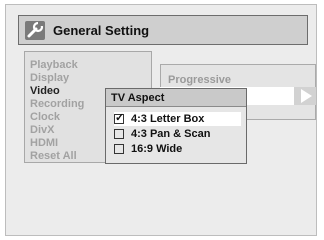 The width and height of the screenshot is (324, 240). I want to click on arrow-right-icon, so click(306, 96).